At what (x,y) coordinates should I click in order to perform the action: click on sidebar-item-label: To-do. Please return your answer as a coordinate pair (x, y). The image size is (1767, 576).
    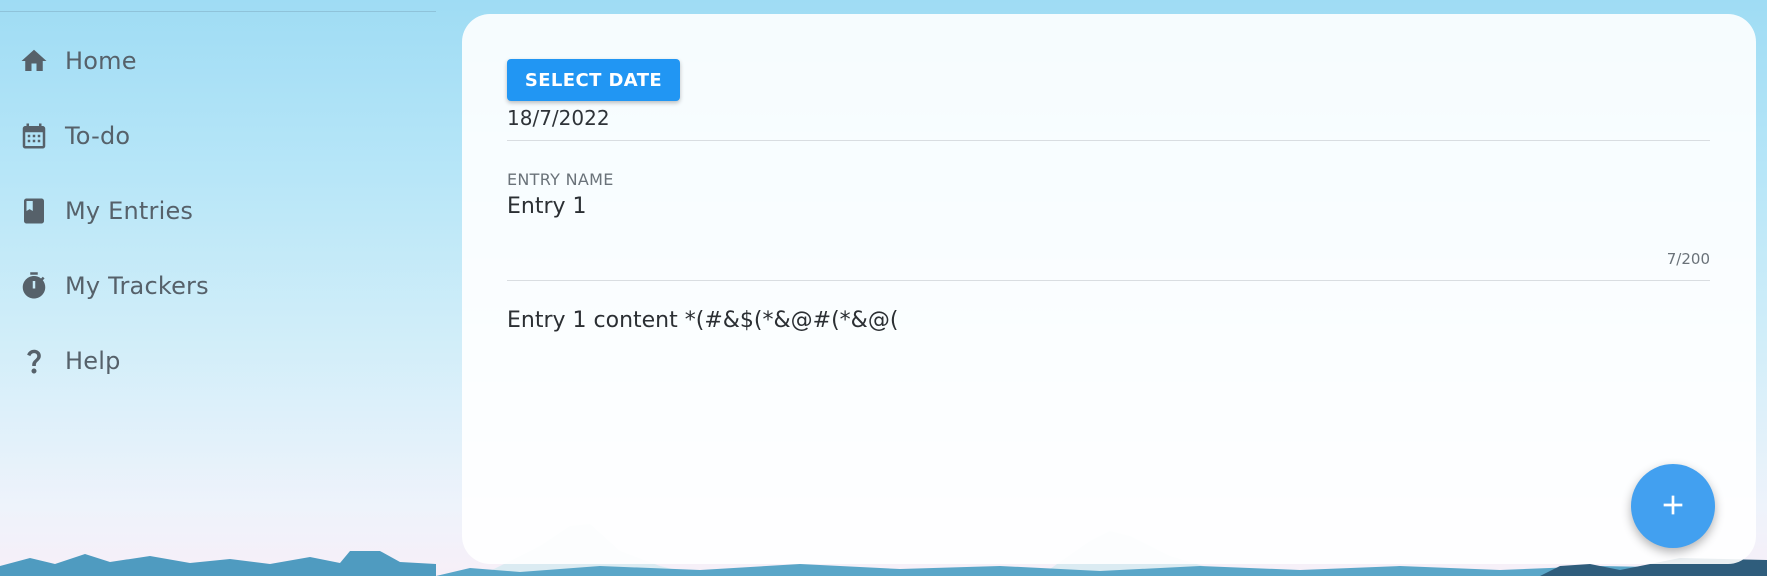
    Looking at the image, I should click on (98, 136).